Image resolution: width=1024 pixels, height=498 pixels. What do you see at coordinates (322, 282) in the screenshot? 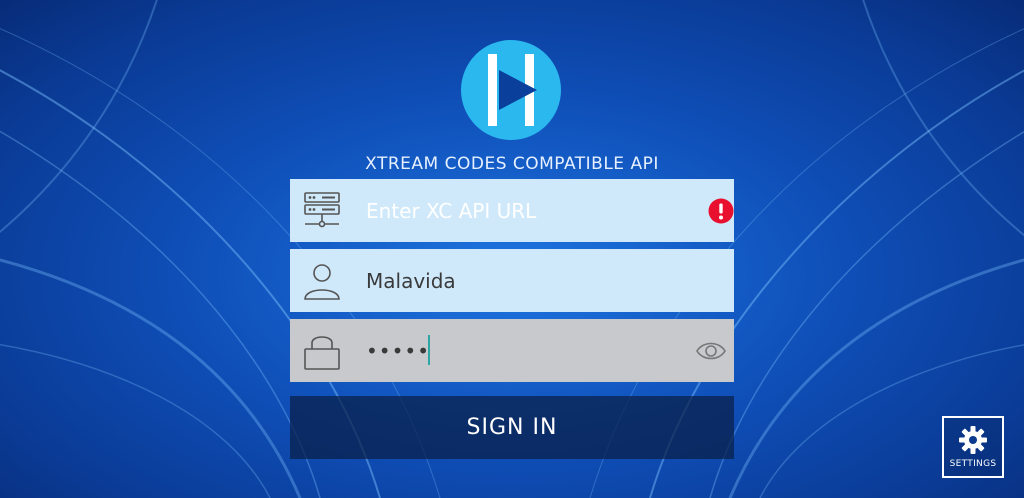
I see `user-icon` at bounding box center [322, 282].